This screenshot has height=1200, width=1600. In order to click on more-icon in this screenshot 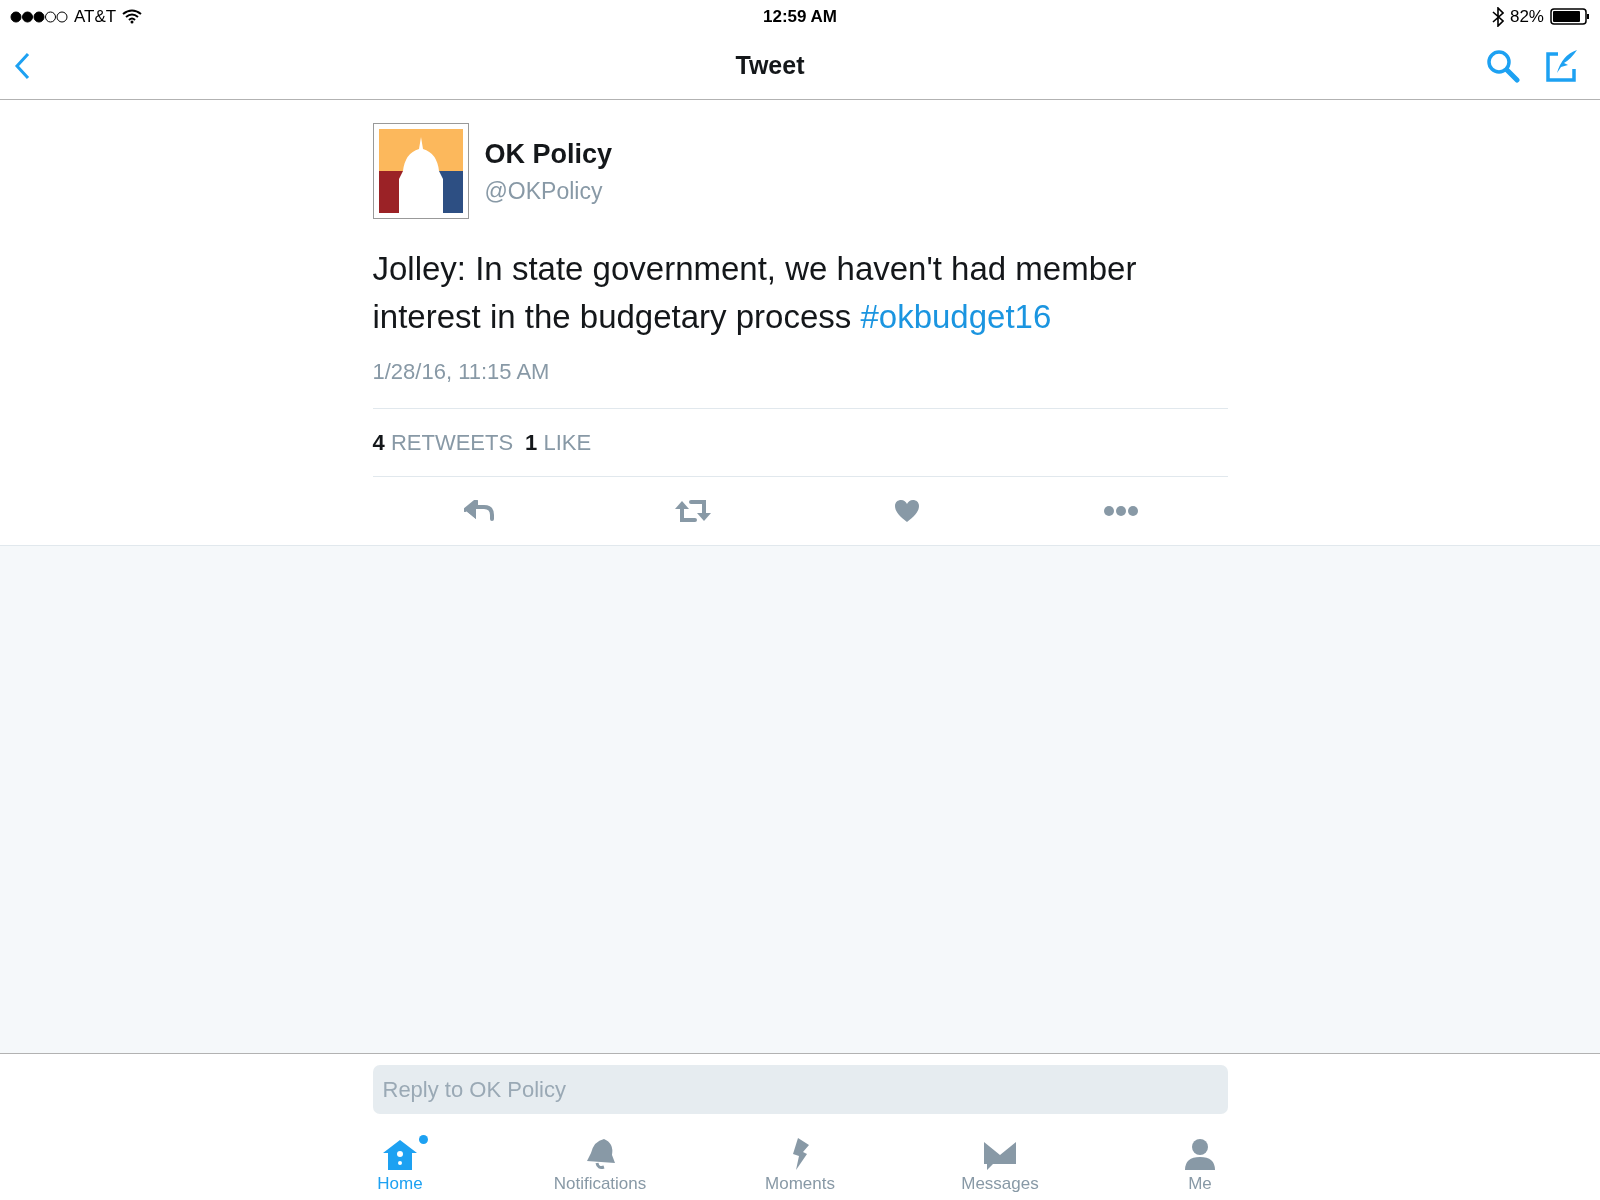, I will do `click(1120, 511)`.